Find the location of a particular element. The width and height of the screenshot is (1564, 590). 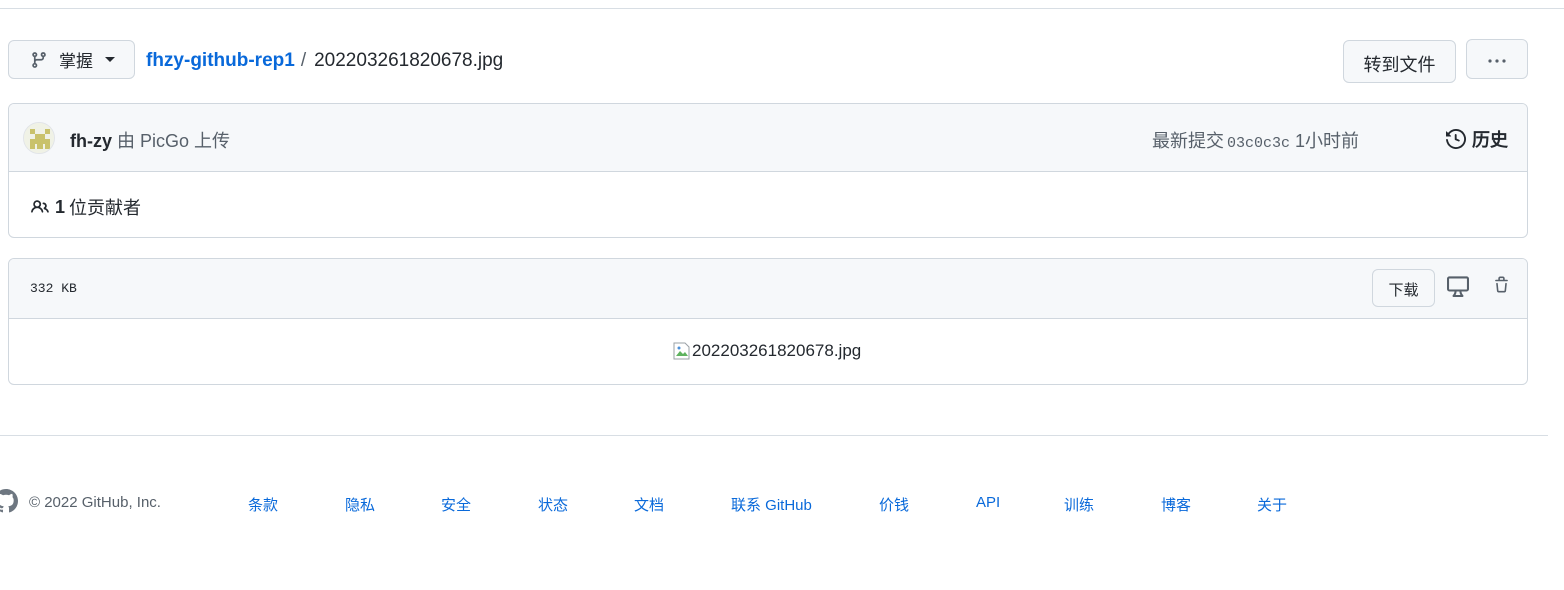

commit-meta: 最新提交 03c0c3c 1小时前 is located at coordinates (1255, 140).